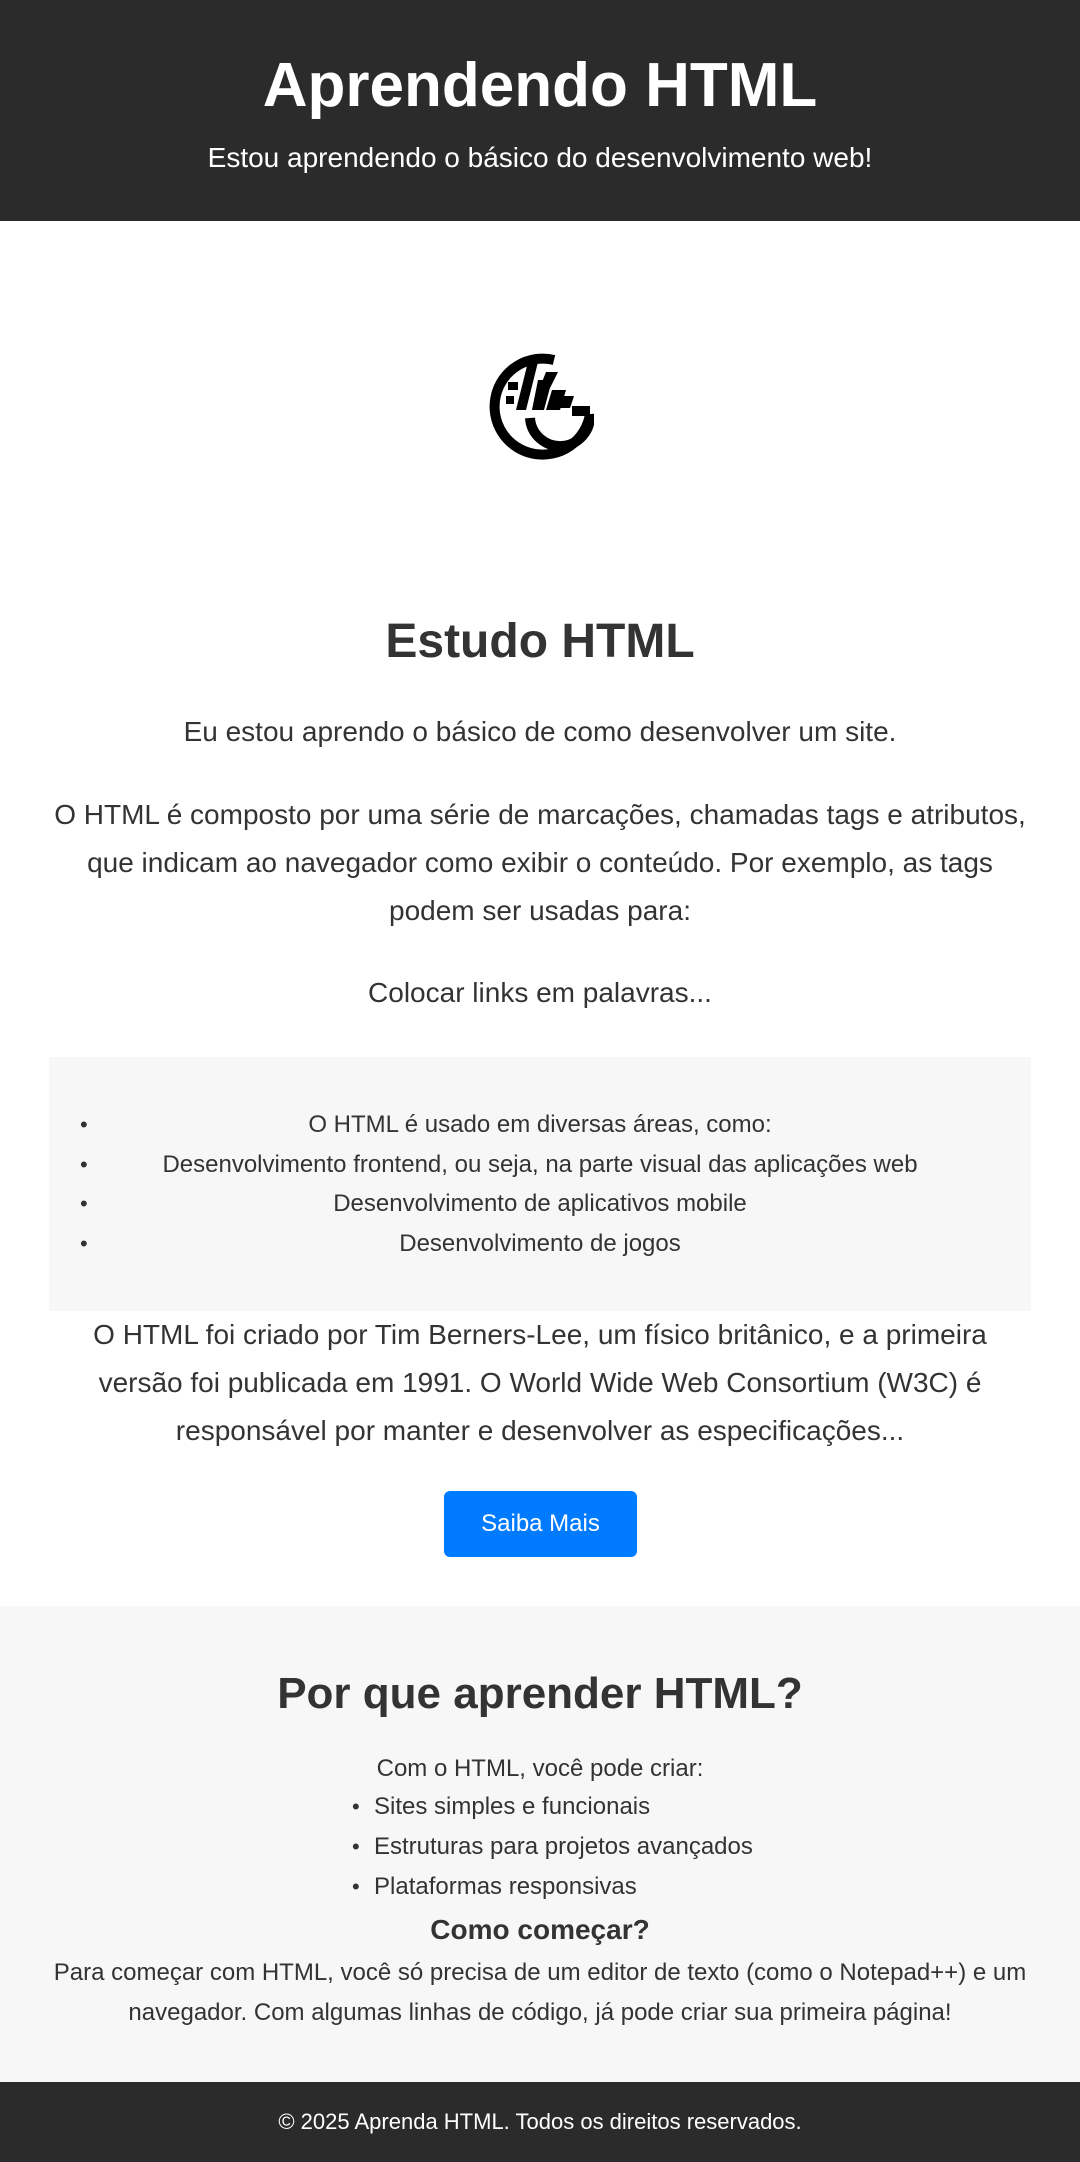 This screenshot has width=1080, height=2162. I want to click on learn-more-button: Saiba Mais, so click(540, 1524).